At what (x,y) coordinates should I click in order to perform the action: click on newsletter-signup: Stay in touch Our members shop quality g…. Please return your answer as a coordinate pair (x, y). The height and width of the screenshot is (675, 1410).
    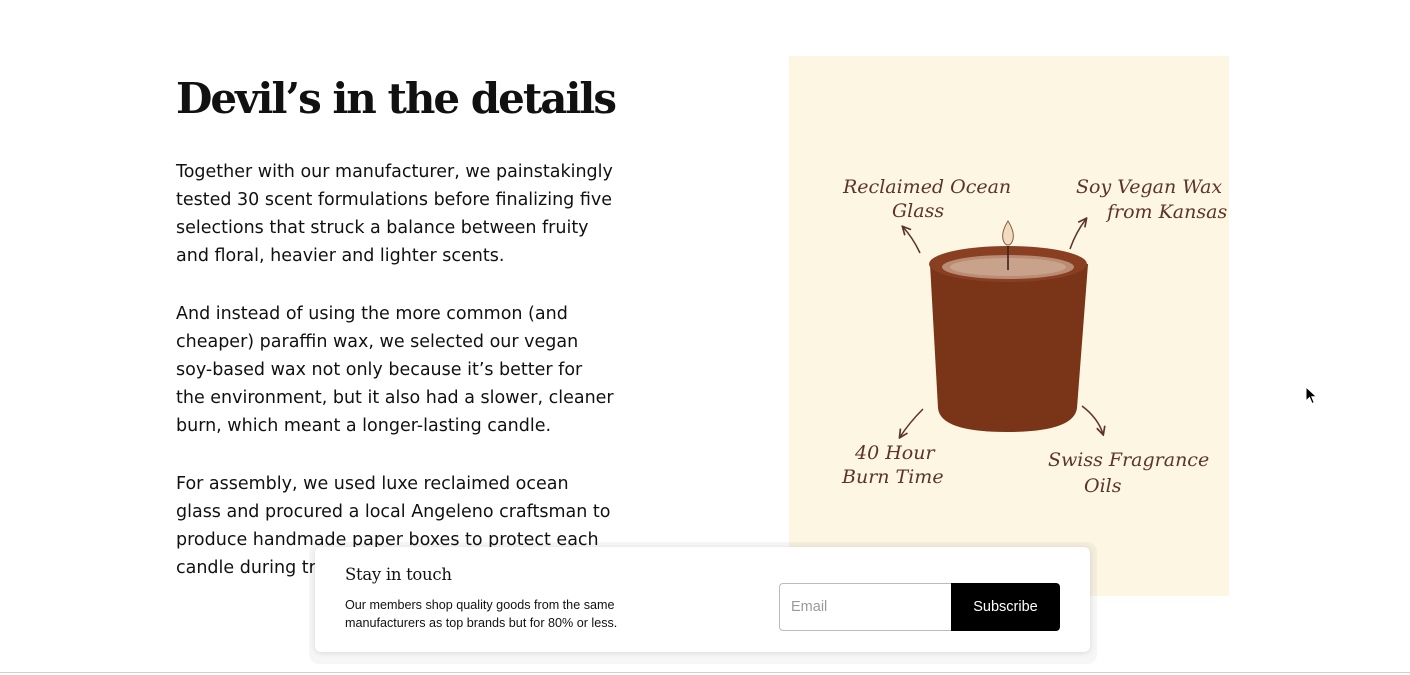
    Looking at the image, I should click on (702, 599).